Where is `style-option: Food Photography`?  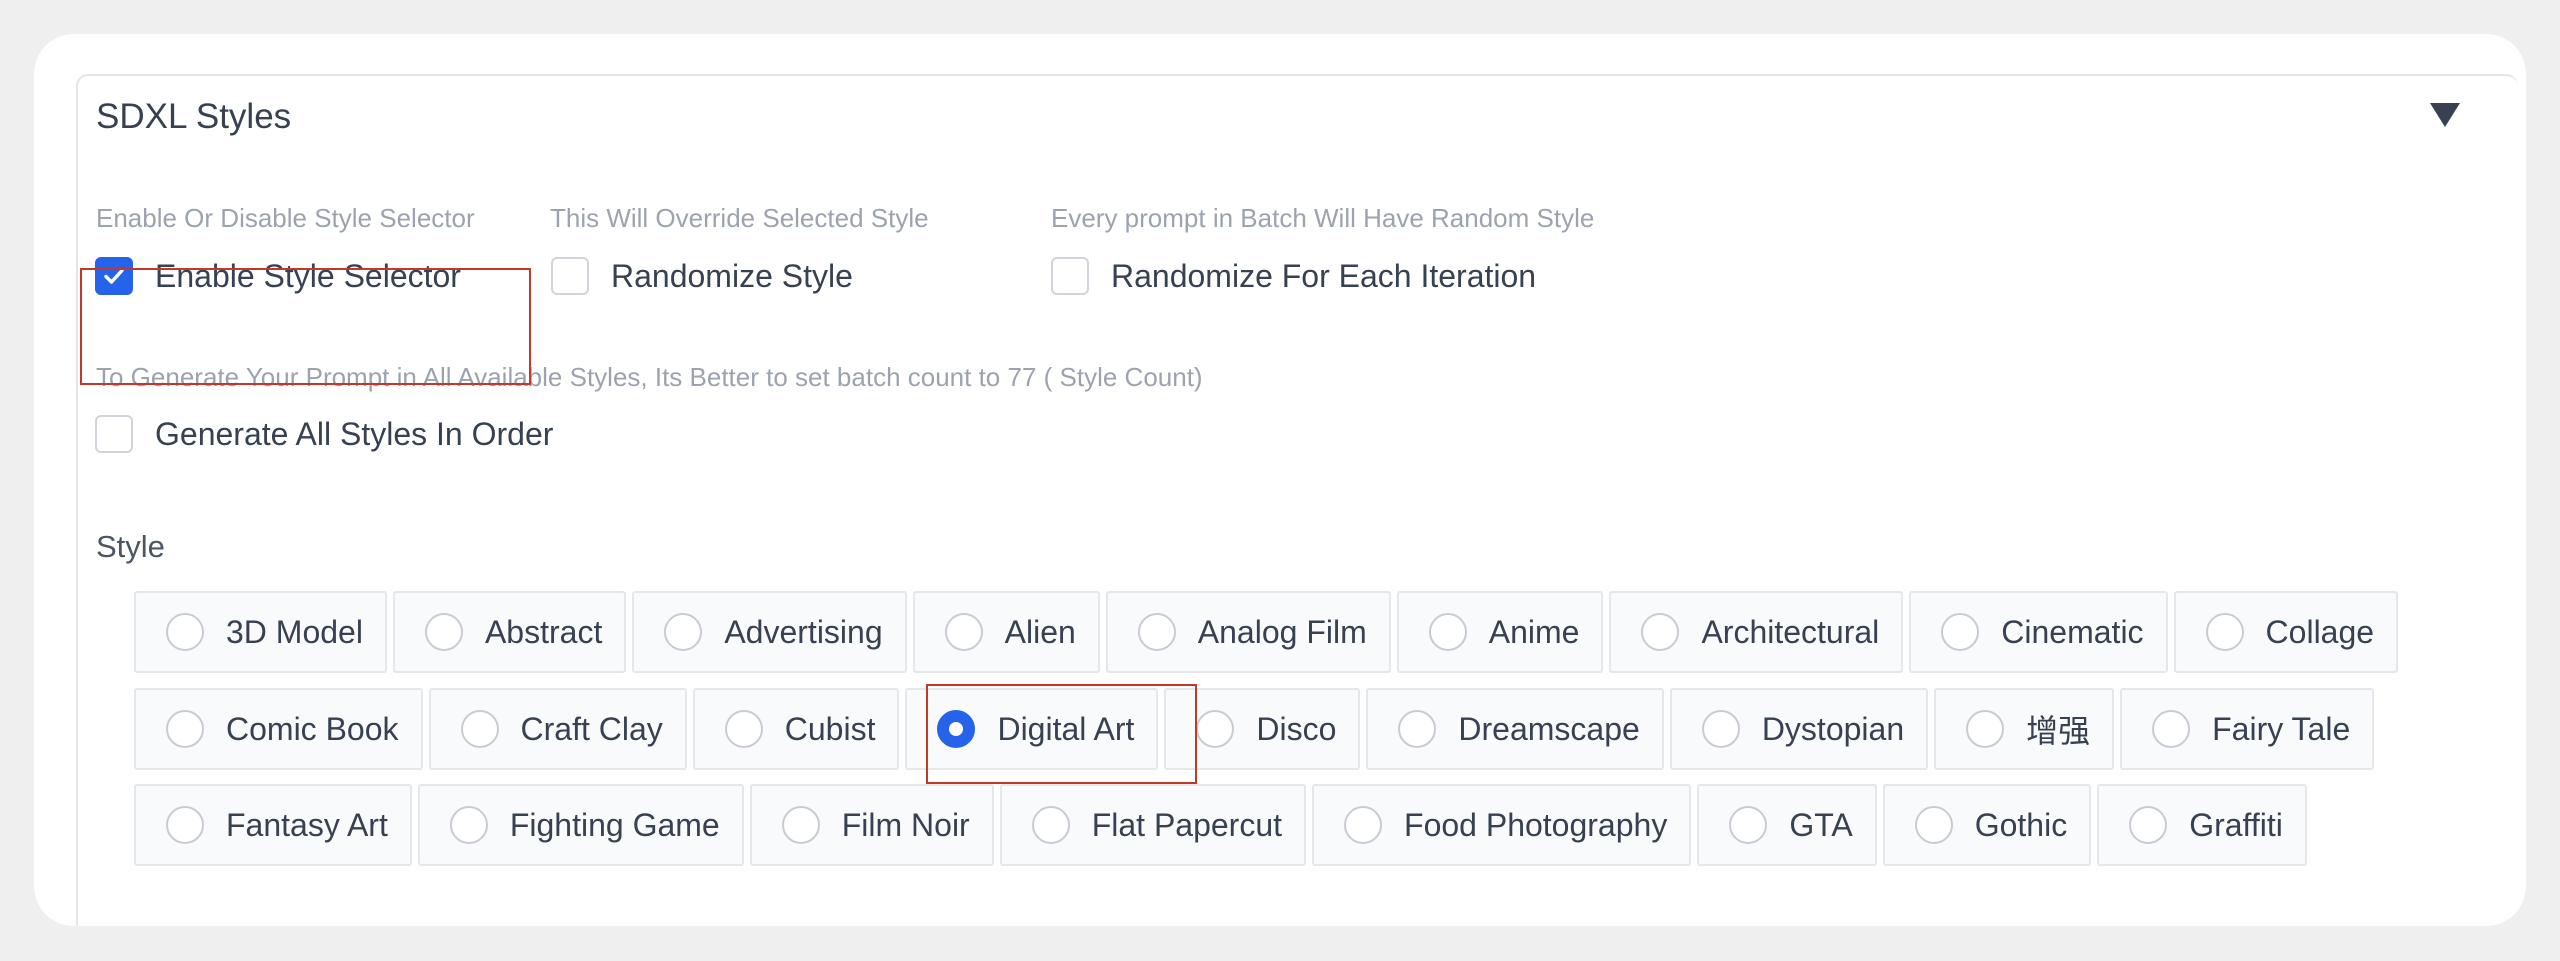 style-option: Food Photography is located at coordinates (1502, 825).